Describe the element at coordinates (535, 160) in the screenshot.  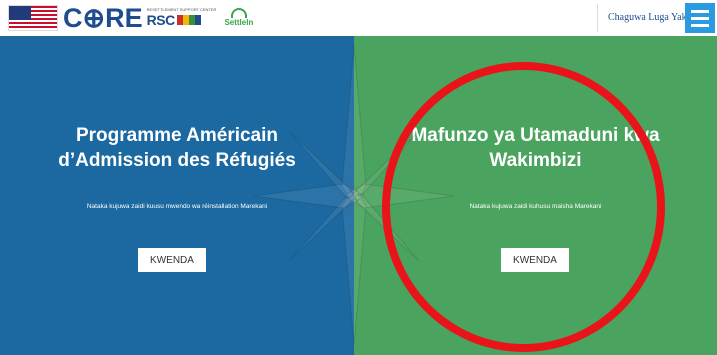
I see `panel-title-line-2: Wakimbizi` at that location.